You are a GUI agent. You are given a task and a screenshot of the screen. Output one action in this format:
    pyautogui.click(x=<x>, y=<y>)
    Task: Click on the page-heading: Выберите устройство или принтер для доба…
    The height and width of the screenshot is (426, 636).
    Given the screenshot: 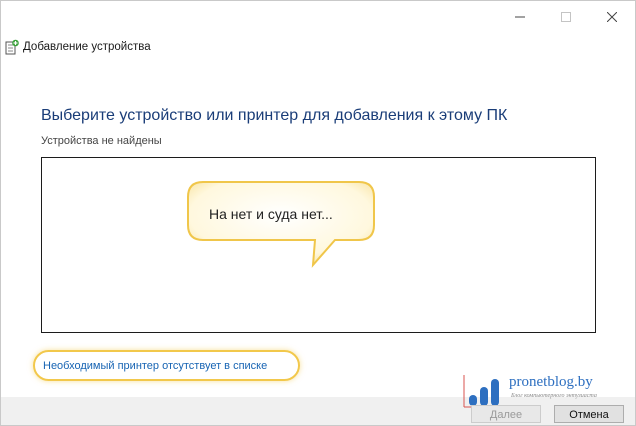 What is the action you would take?
    pyautogui.click(x=274, y=115)
    